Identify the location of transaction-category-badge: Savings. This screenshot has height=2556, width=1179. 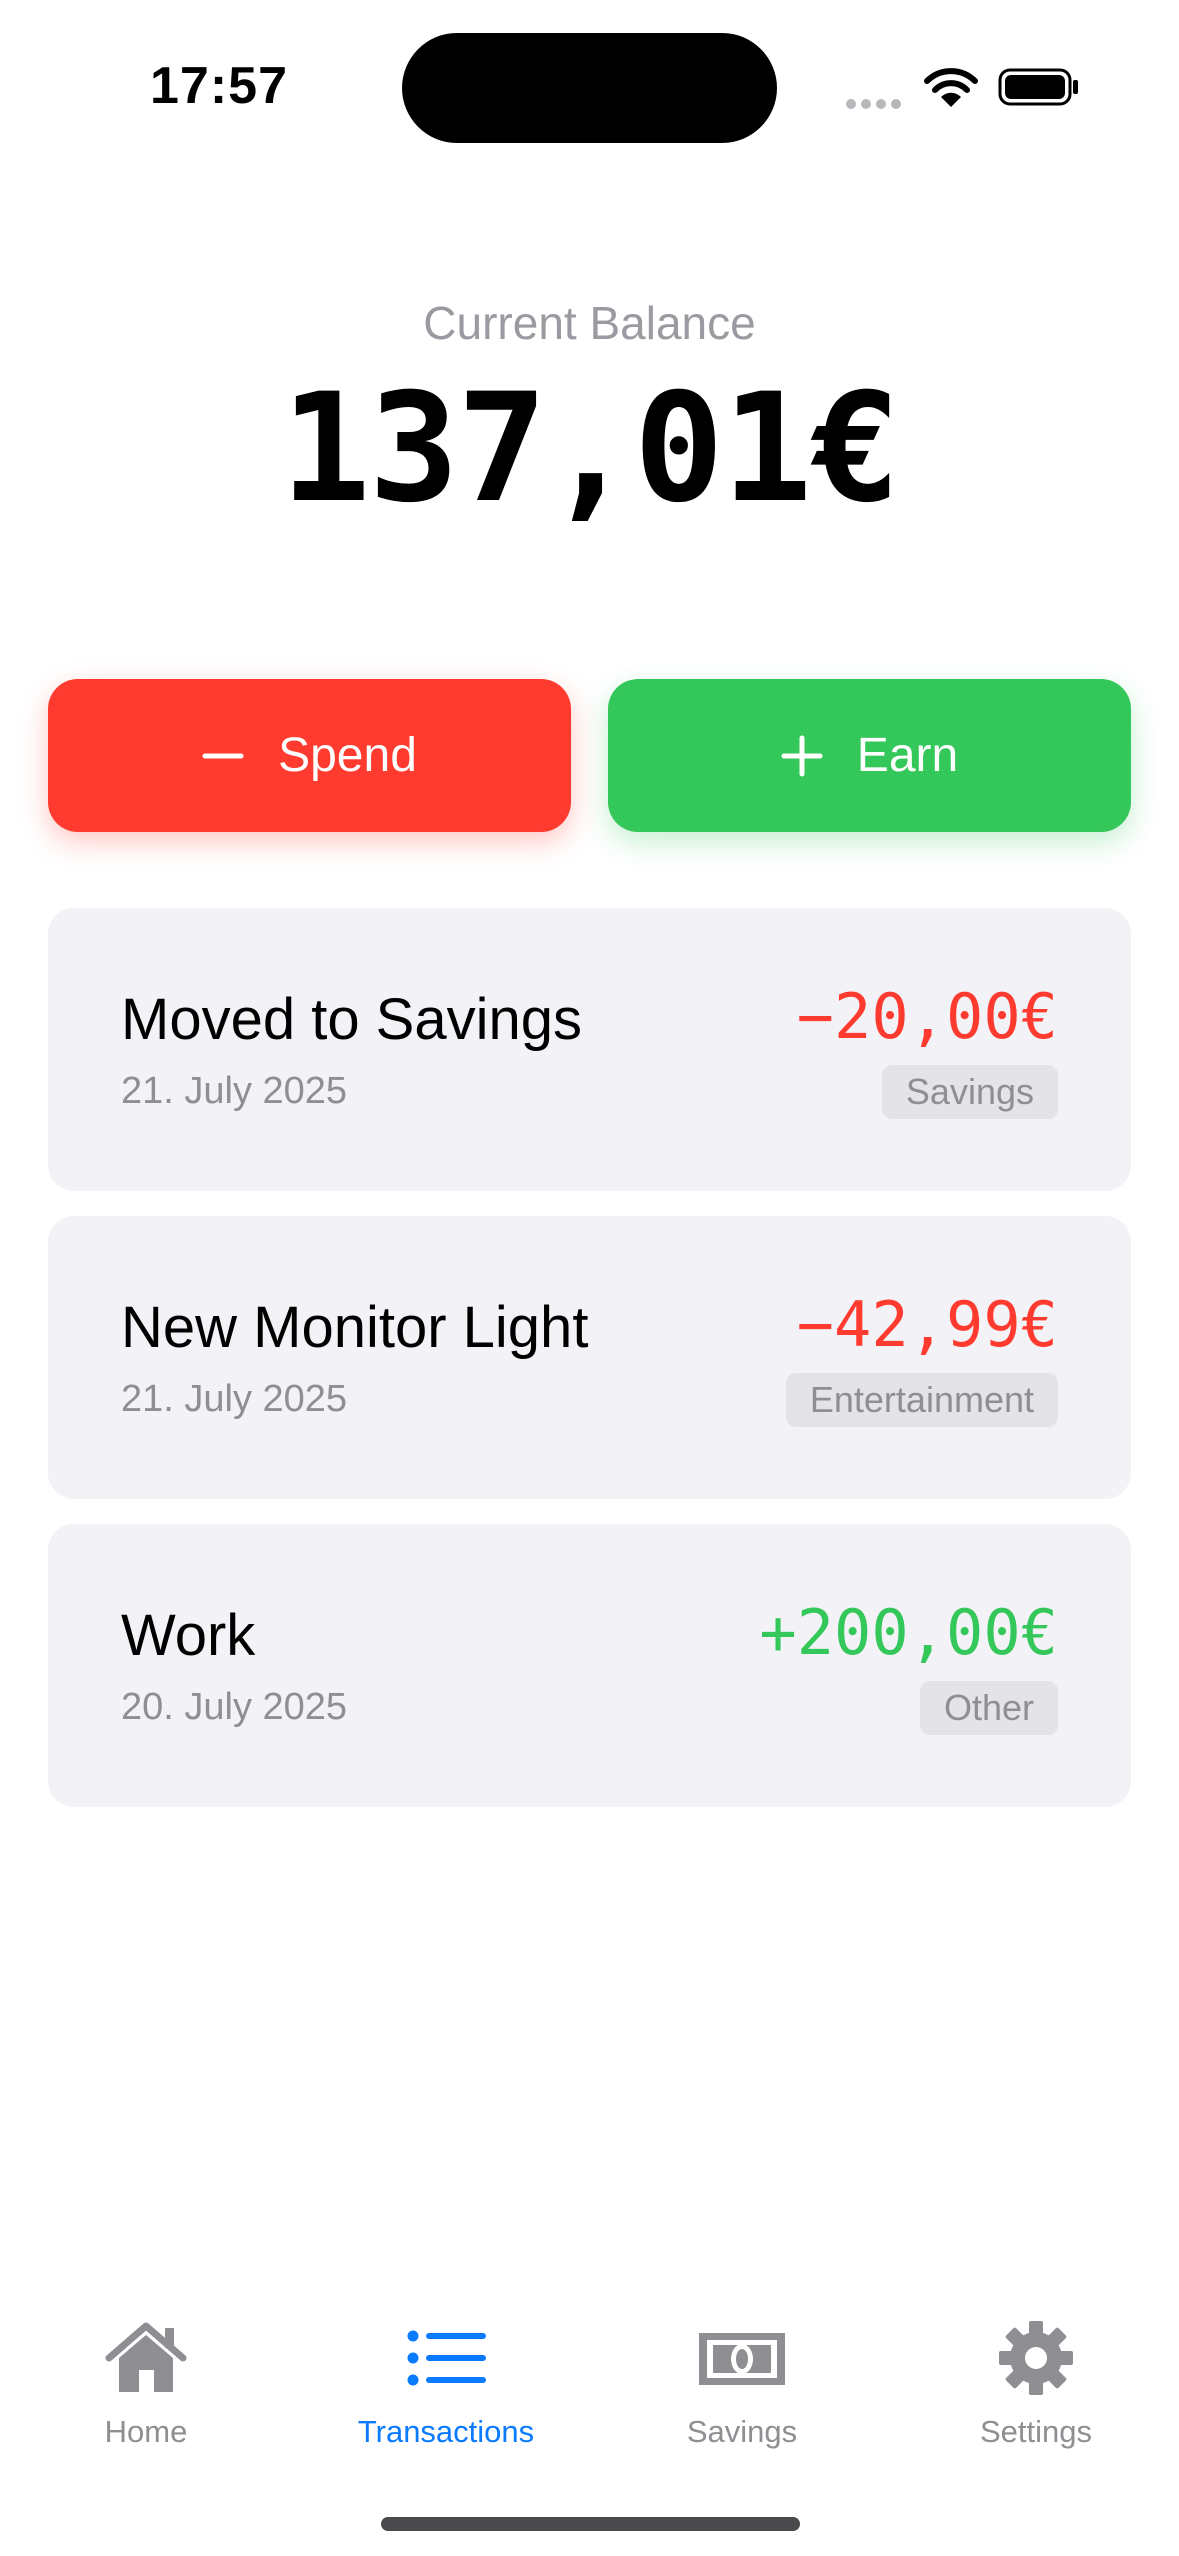
(969, 1092).